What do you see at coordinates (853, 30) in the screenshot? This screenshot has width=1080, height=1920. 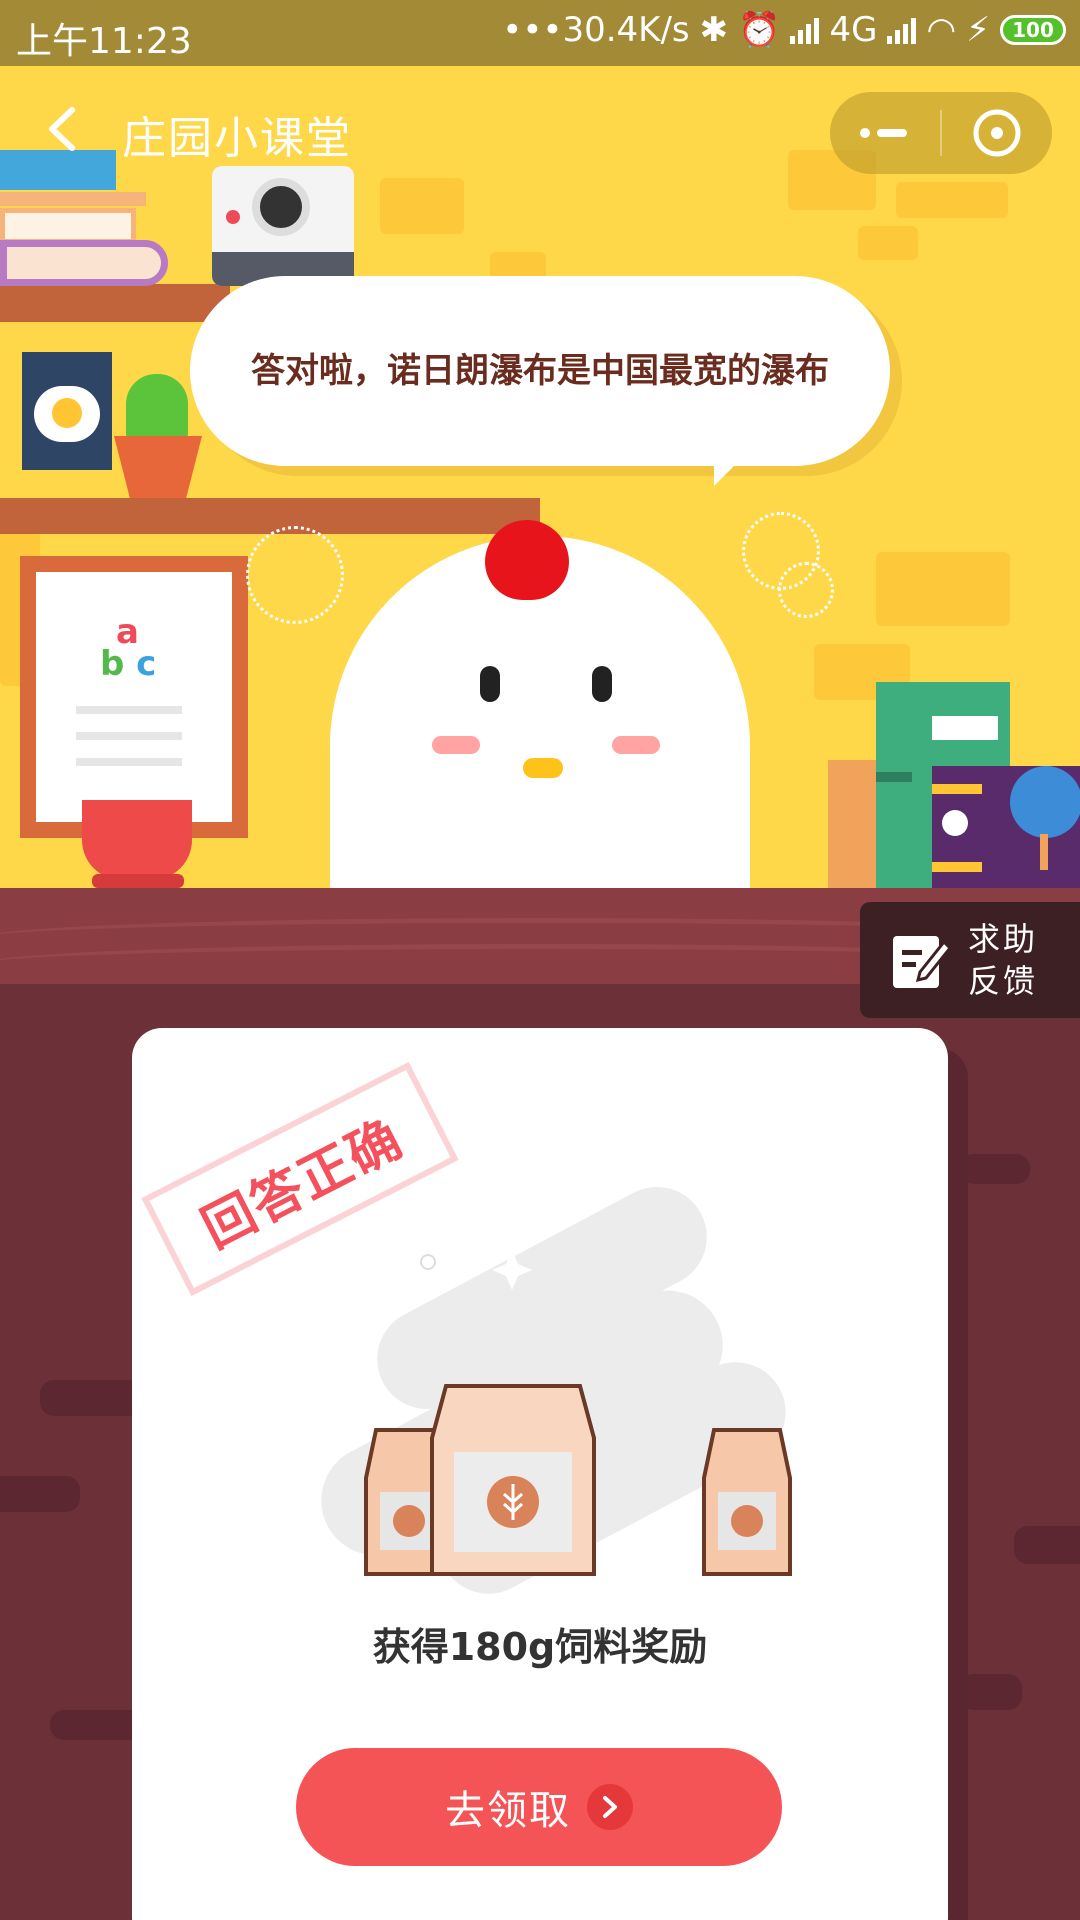 I see `network-type: 4G` at bounding box center [853, 30].